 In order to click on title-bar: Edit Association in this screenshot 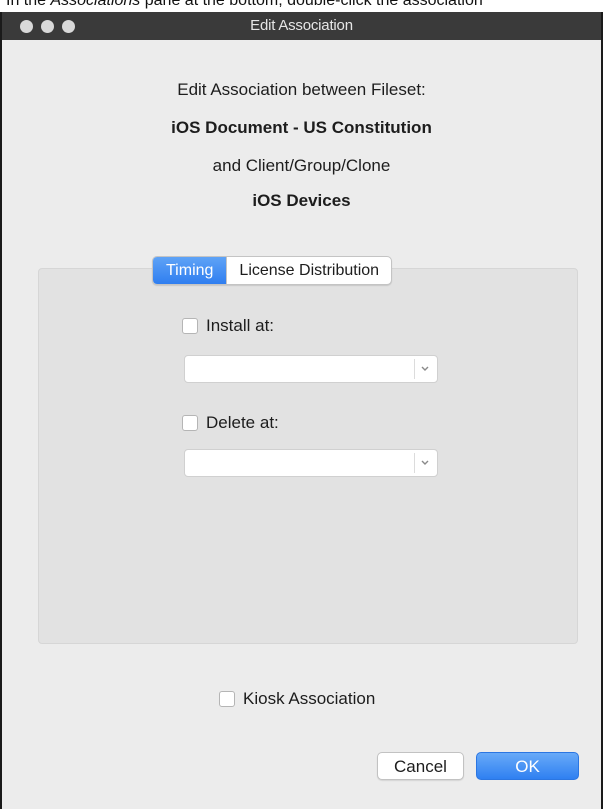, I will do `click(301, 26)`.